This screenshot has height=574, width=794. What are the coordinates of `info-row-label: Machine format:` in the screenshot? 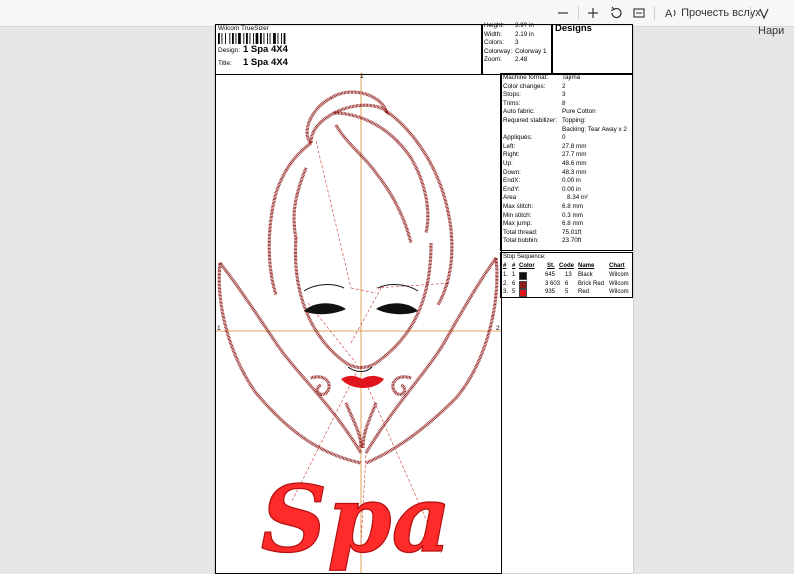 It's located at (526, 77).